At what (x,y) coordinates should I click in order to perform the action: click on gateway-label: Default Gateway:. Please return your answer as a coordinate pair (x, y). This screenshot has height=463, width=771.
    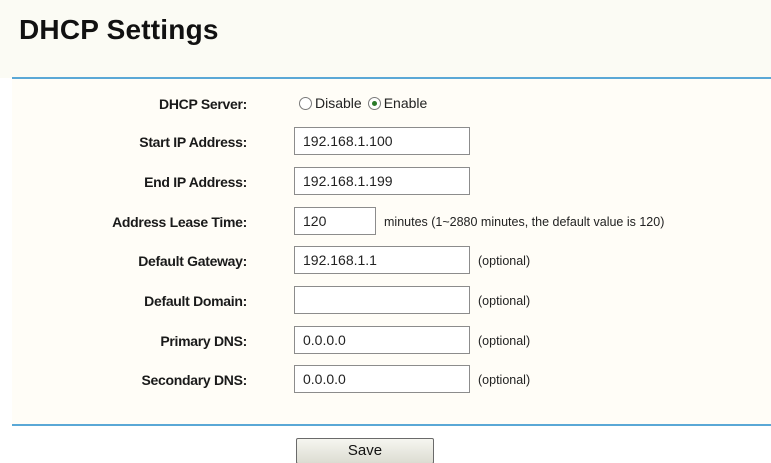
    Looking at the image, I should click on (192, 261).